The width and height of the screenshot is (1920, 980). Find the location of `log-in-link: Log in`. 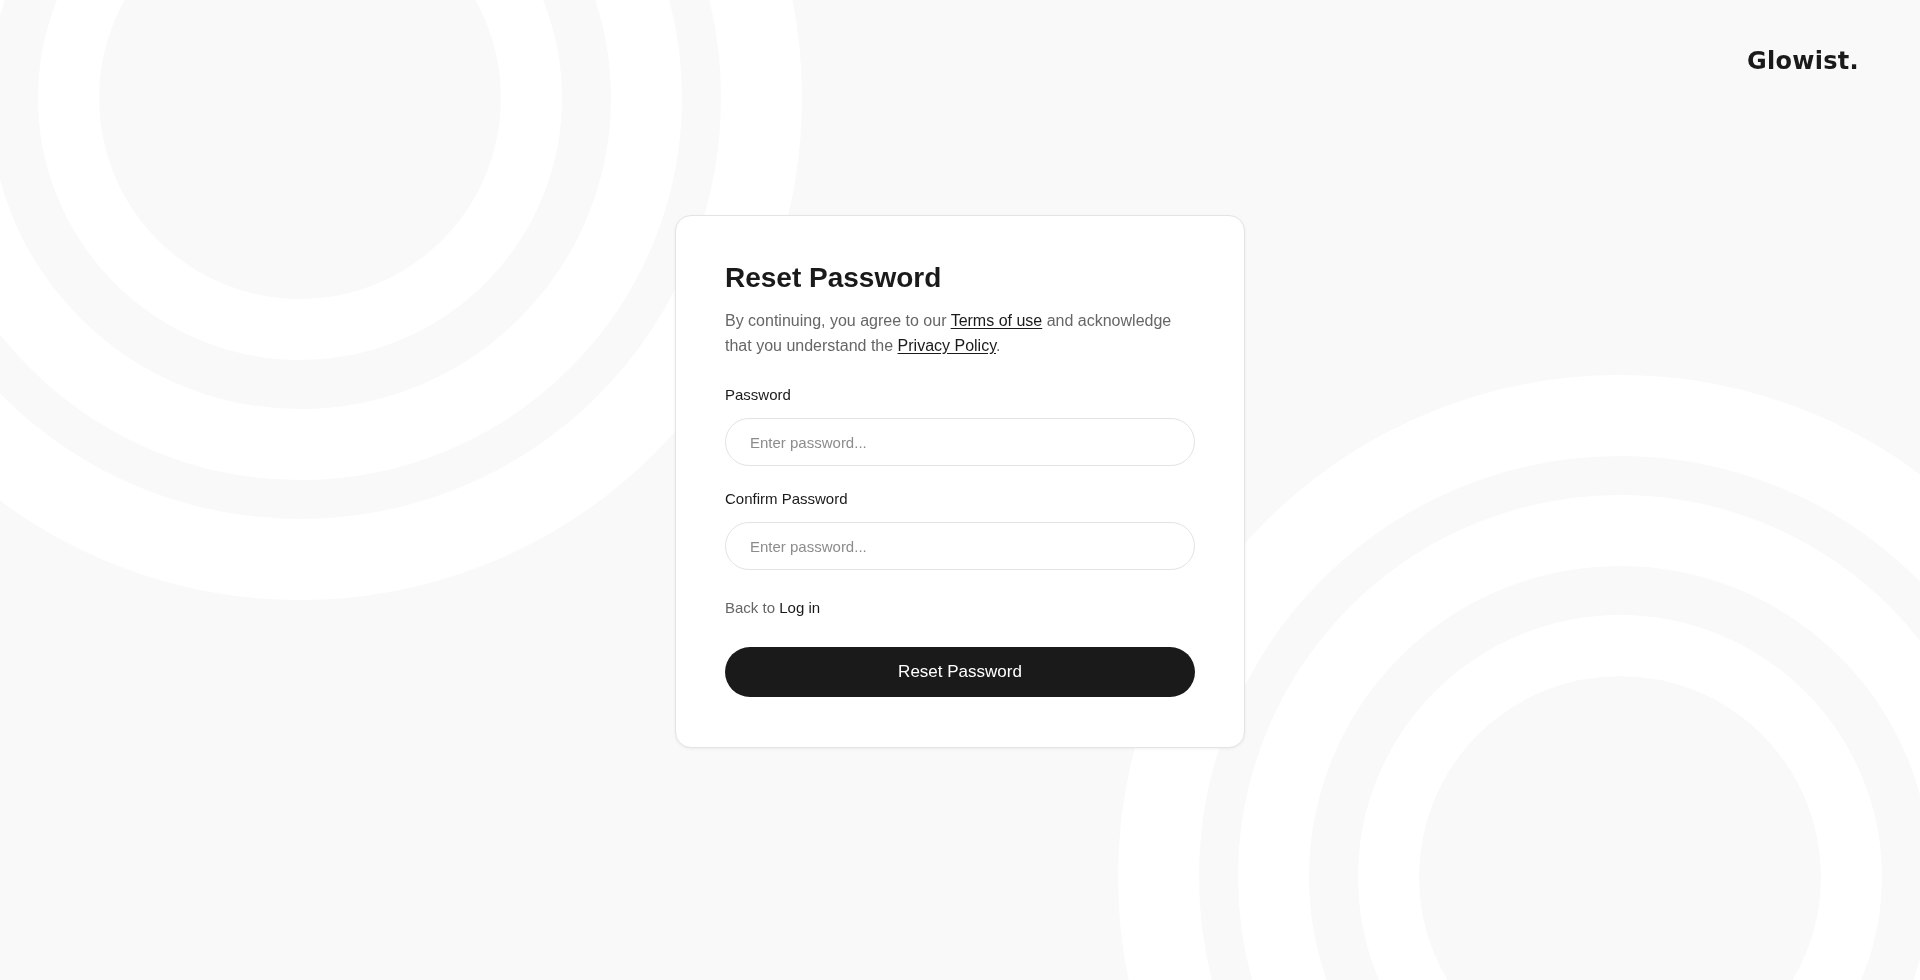

log-in-link: Log in is located at coordinates (800, 607).